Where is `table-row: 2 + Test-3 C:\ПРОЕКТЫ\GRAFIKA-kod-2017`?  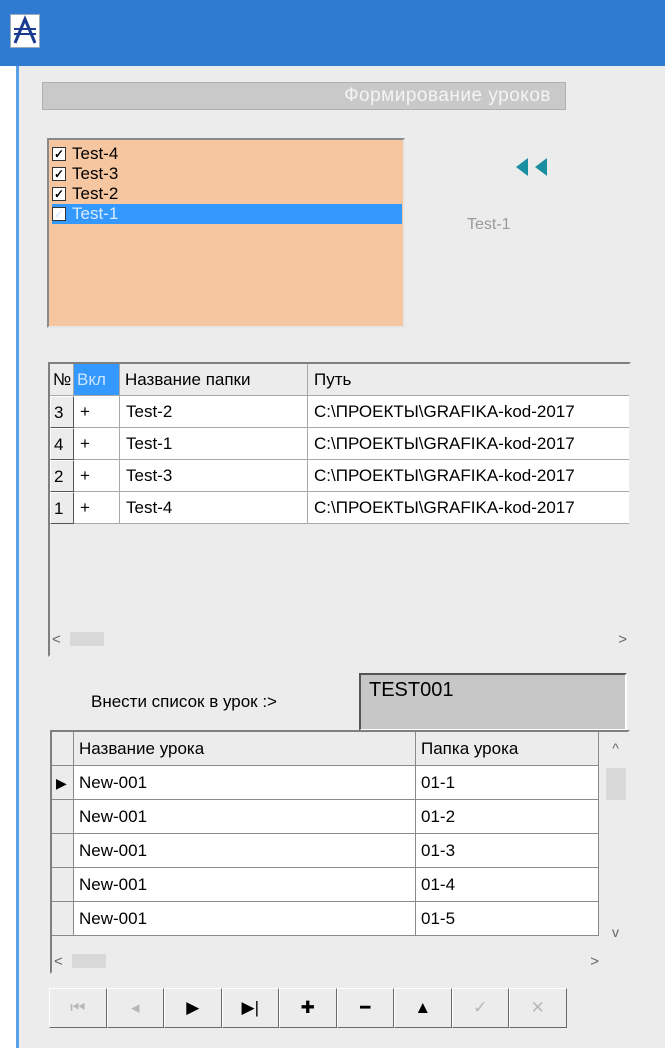 table-row: 2 + Test-3 C:\ПРОЕКТЫ\GRAFIKA-kod-2017 is located at coordinates (339, 476).